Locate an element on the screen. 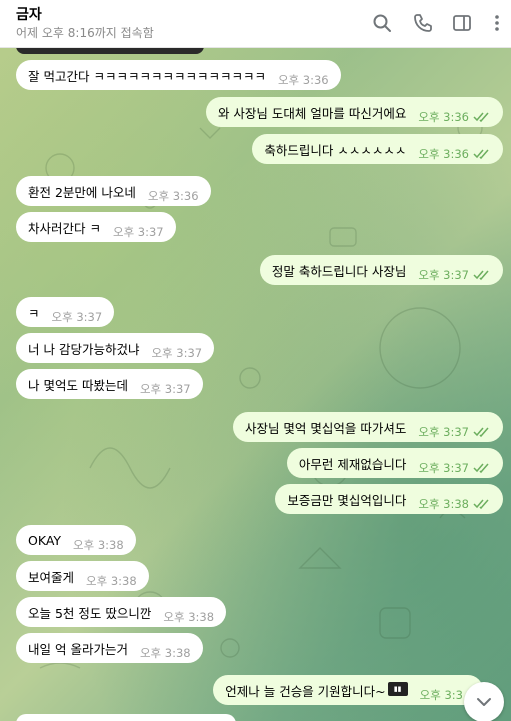 This screenshot has height=721, width=511. message-outgoing: 정말 축하드립니다 사장님 오후 3:37 is located at coordinates (381, 270).